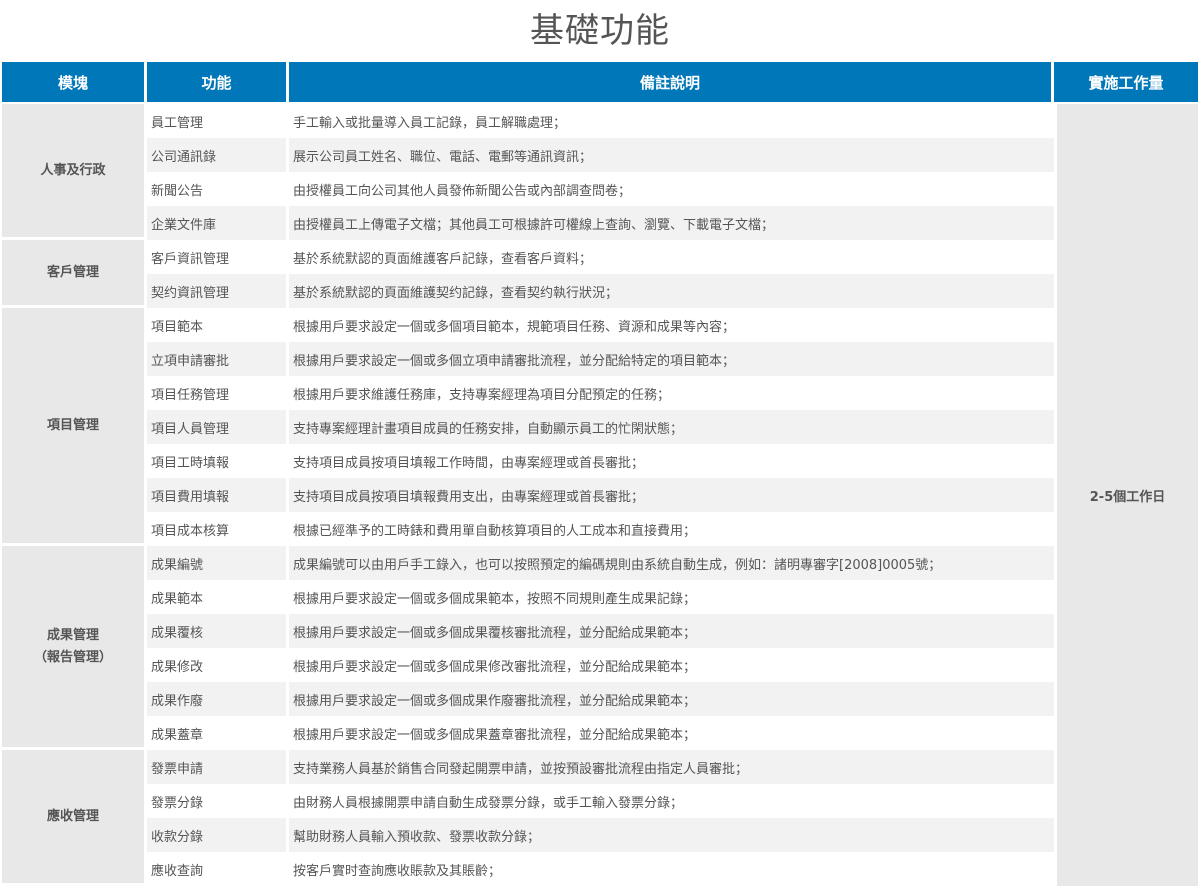 The height and width of the screenshot is (892, 1200). I want to click on note-cell: 根據用戶要求設定一個或多個成果覆核審批流程，並分配給成果範本；, so click(671, 631).